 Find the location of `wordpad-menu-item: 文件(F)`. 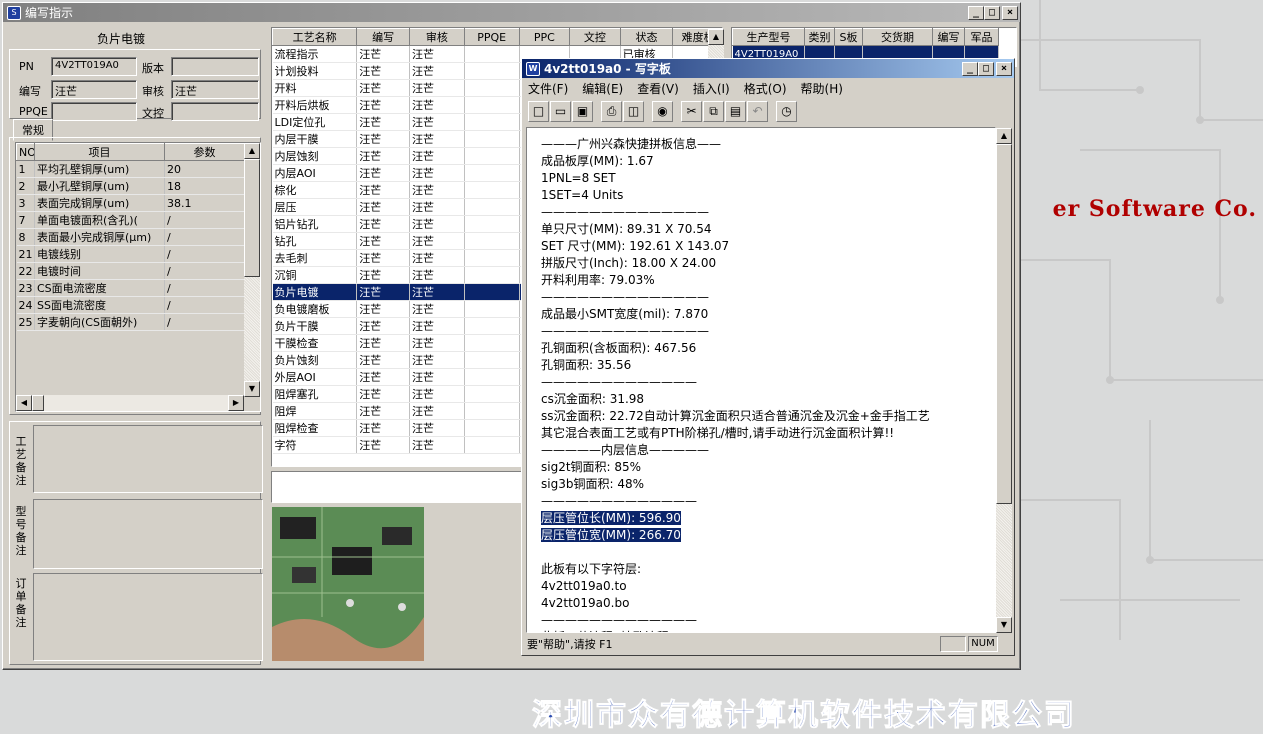

wordpad-menu-item: 文件(F) is located at coordinates (548, 88).